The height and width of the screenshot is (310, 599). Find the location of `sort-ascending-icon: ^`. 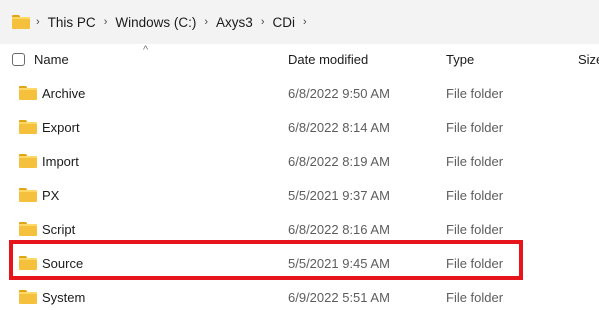

sort-ascending-icon: ^ is located at coordinates (146, 50).